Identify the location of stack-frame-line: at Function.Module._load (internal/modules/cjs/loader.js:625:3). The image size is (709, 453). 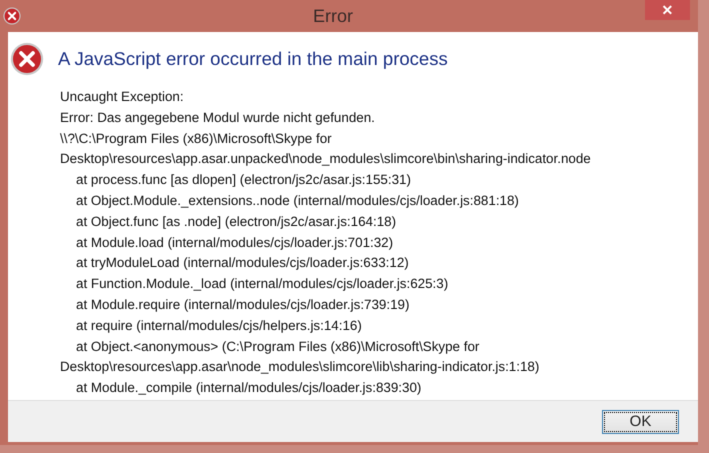
(262, 284).